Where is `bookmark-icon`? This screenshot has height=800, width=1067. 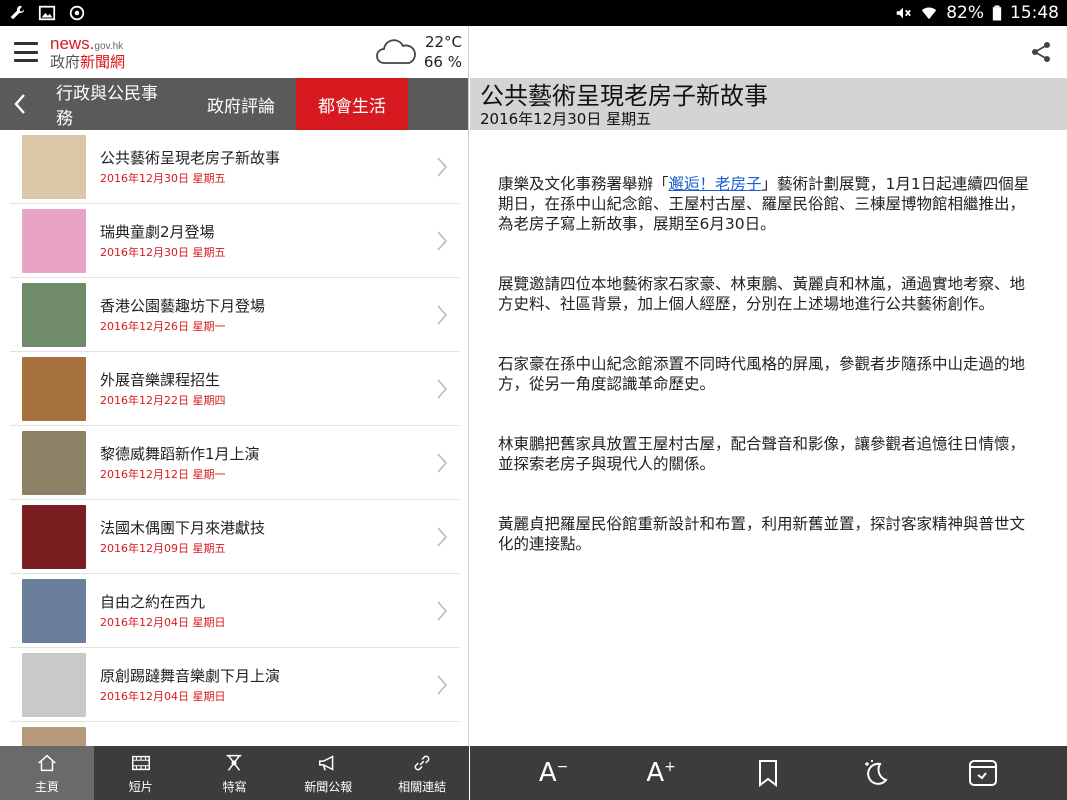 bookmark-icon is located at coordinates (768, 773).